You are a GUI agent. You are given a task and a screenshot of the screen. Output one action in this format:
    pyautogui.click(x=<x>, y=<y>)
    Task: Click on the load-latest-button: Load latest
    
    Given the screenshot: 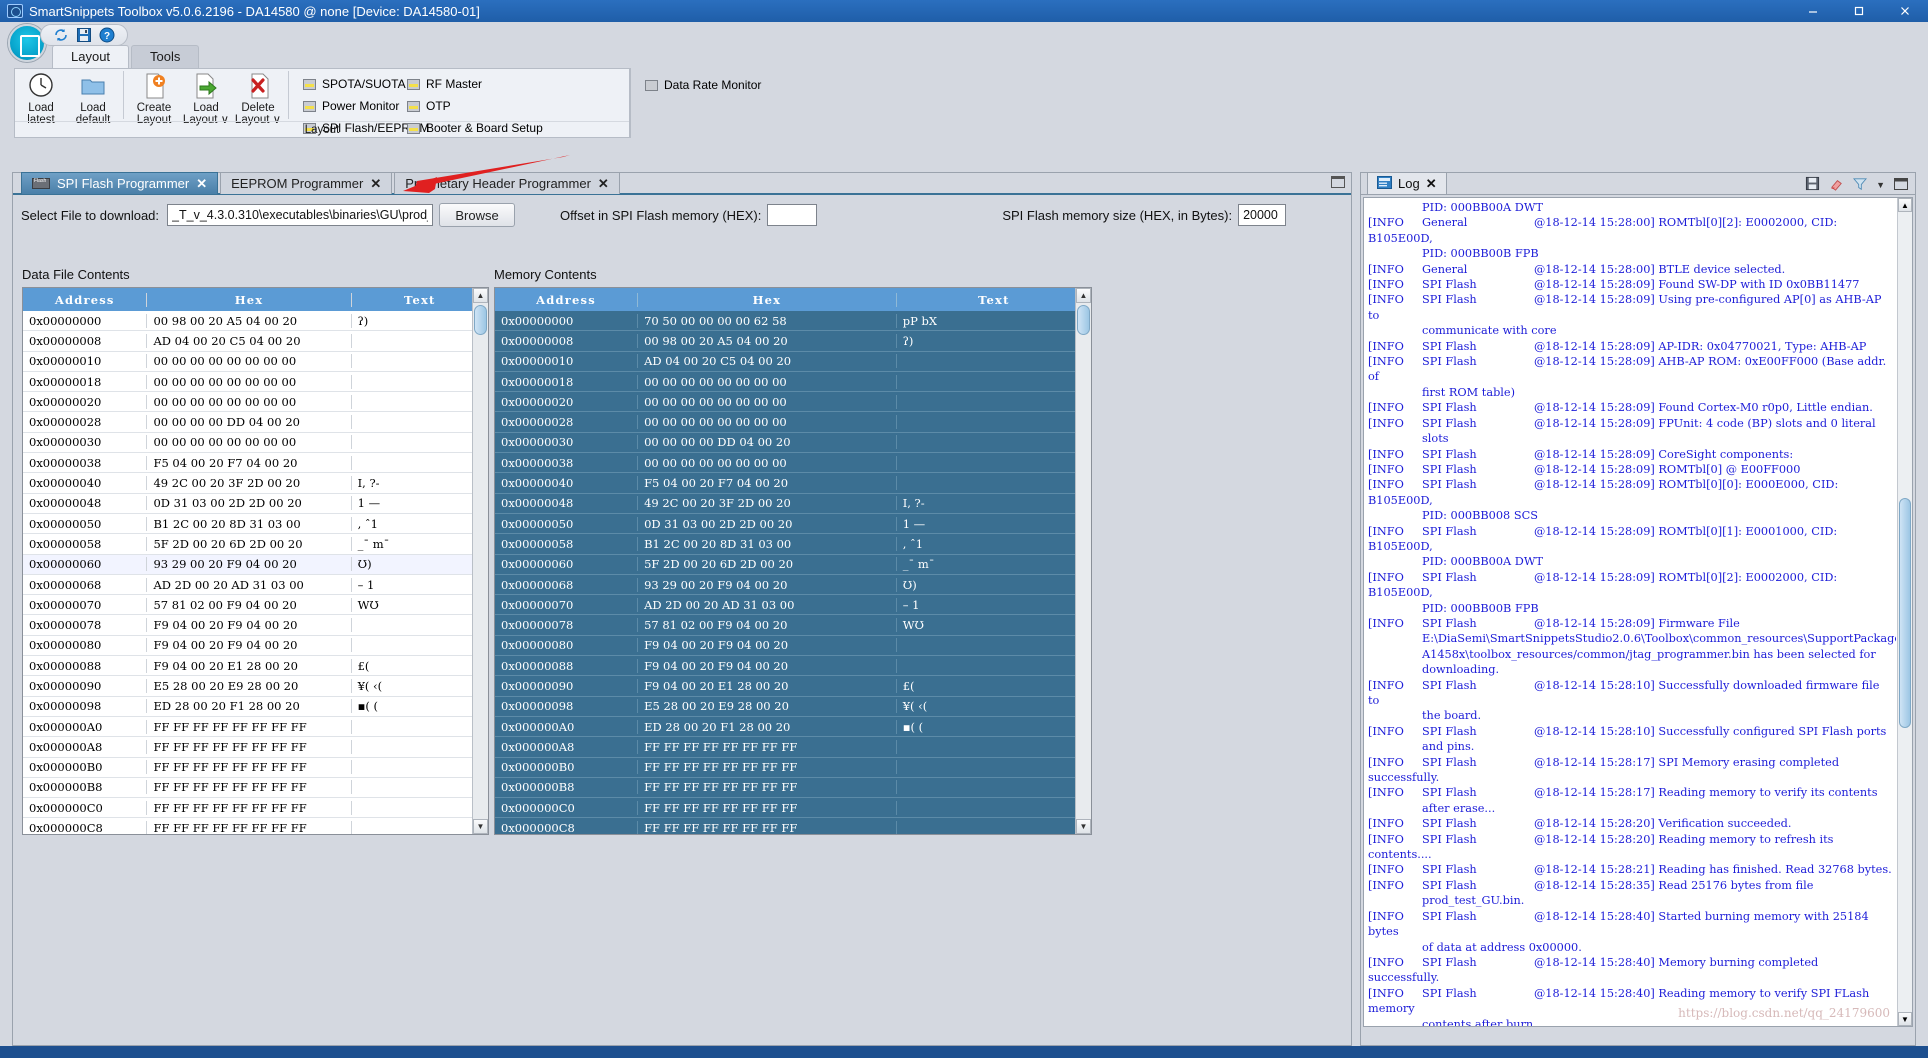 What is the action you would take?
    pyautogui.click(x=41, y=97)
    